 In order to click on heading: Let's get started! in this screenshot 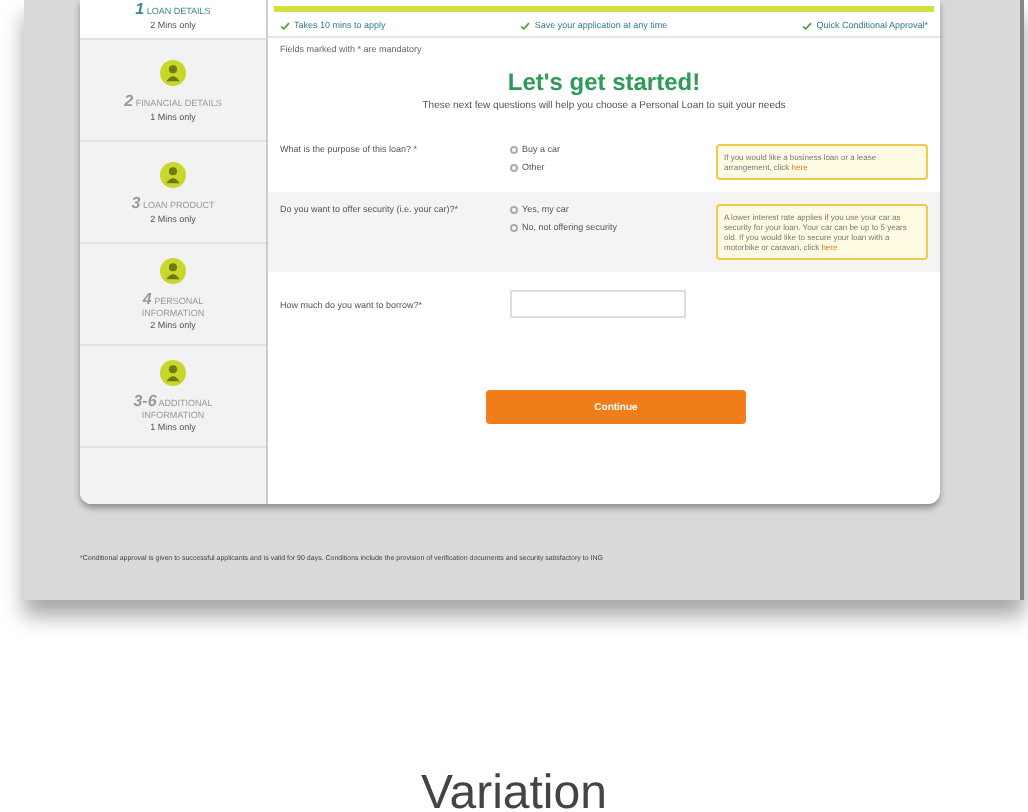, I will do `click(604, 82)`.